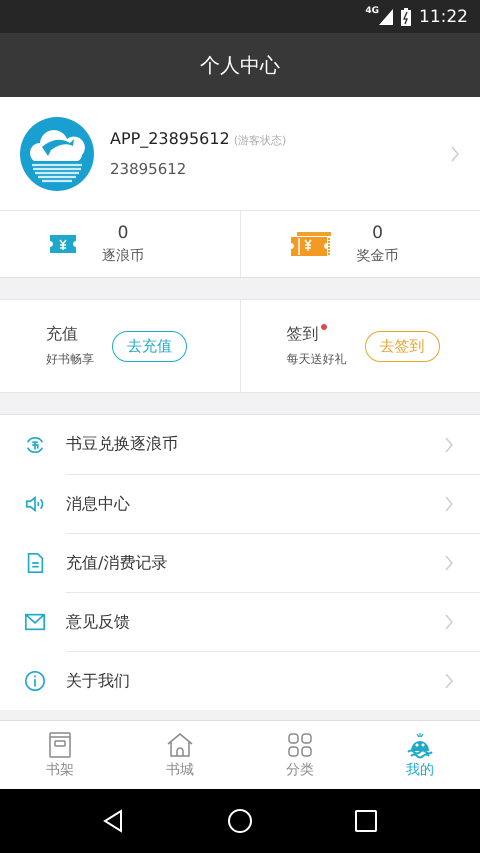  I want to click on menu-item: 关于我们, so click(240, 680).